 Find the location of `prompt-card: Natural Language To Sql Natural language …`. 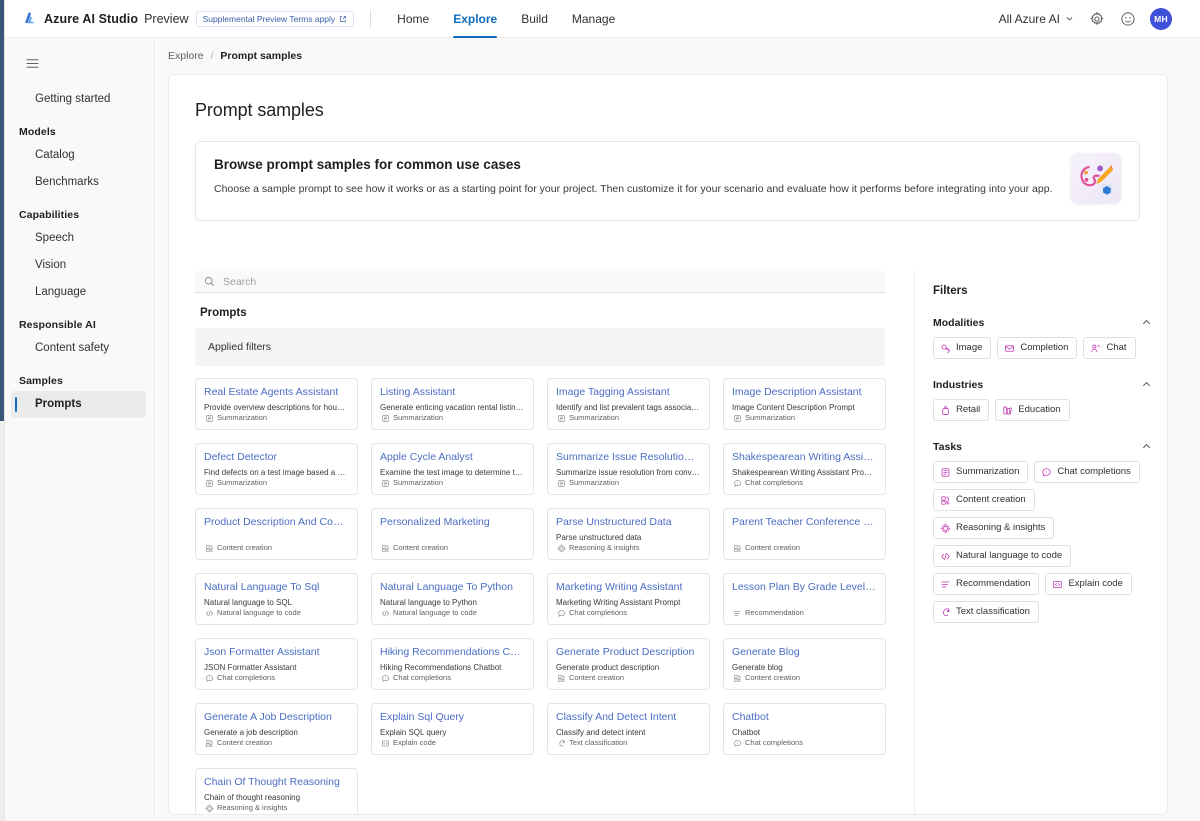

prompt-card: Natural Language To Sql Natural language … is located at coordinates (276, 599).